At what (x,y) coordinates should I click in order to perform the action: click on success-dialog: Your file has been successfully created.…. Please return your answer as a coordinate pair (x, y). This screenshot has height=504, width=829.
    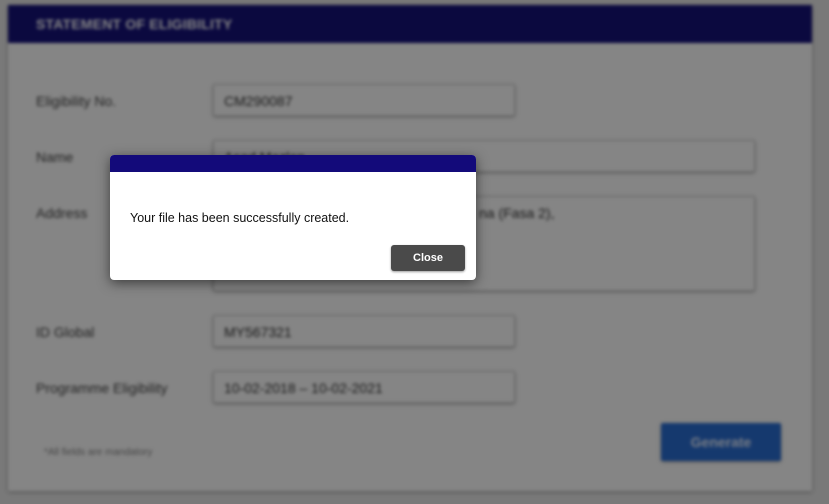
    Looking at the image, I should click on (293, 217).